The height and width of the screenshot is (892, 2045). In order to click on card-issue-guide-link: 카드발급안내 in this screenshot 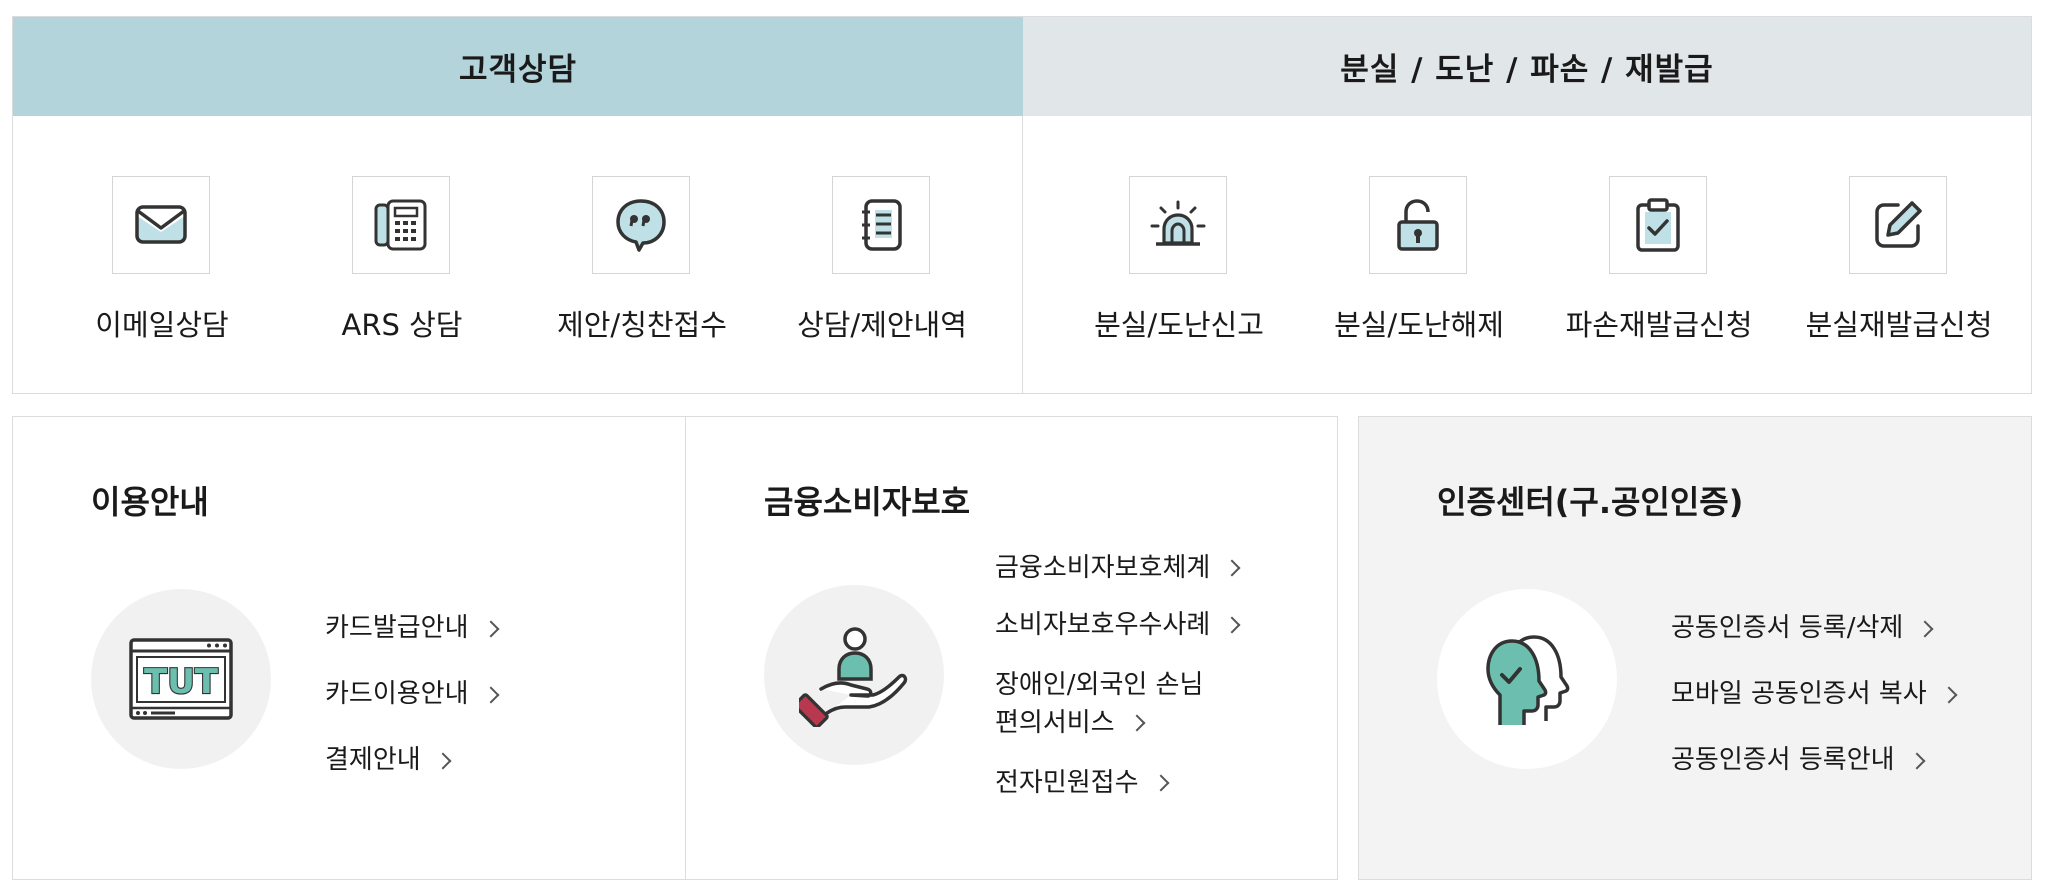, I will do `click(412, 628)`.